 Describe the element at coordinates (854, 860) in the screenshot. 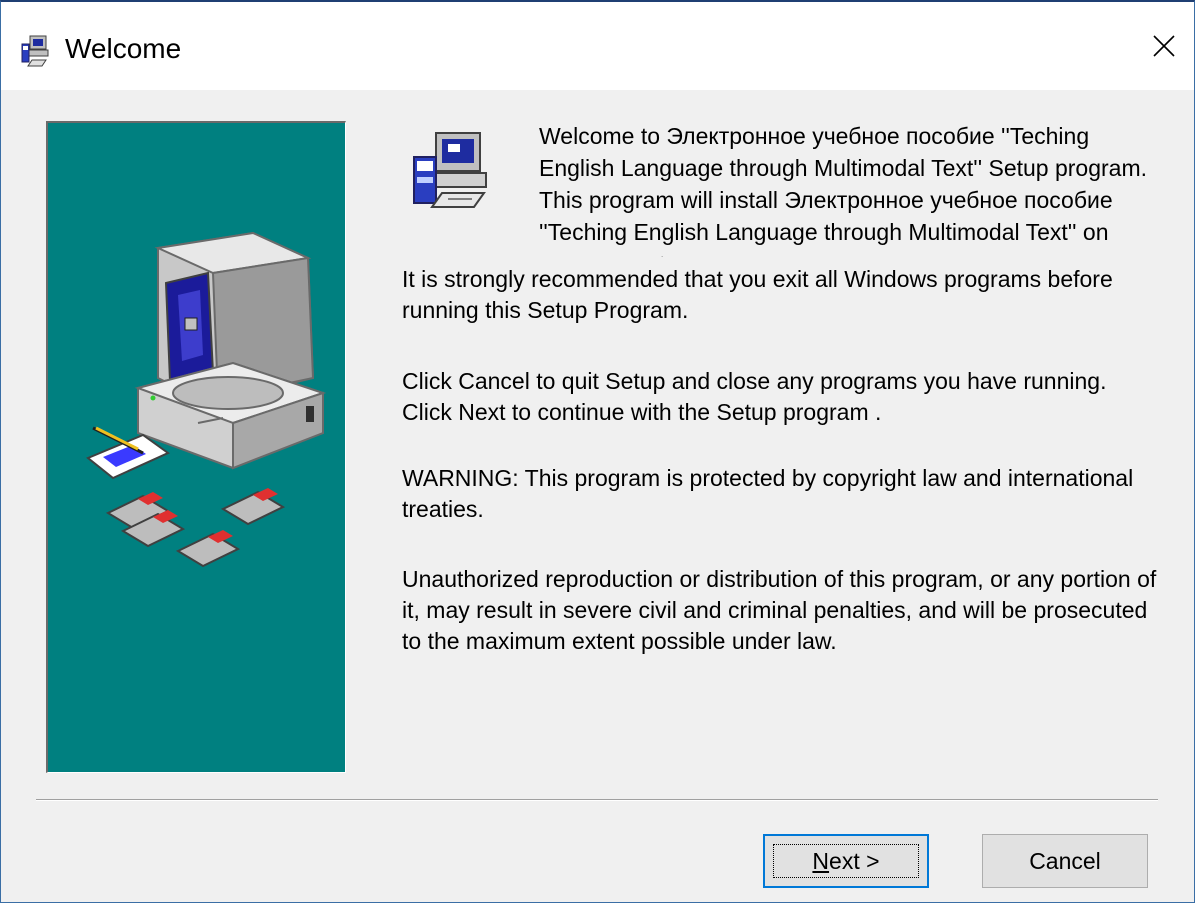

I see `next-label-rest: ext >` at that location.